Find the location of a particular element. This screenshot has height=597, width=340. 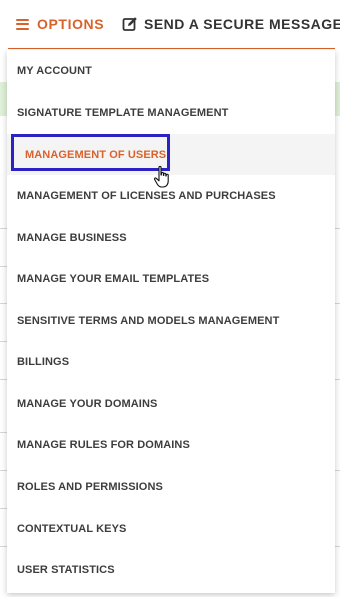

menu-item-label: MANAGE YOUR DOMAINS is located at coordinates (87, 403).